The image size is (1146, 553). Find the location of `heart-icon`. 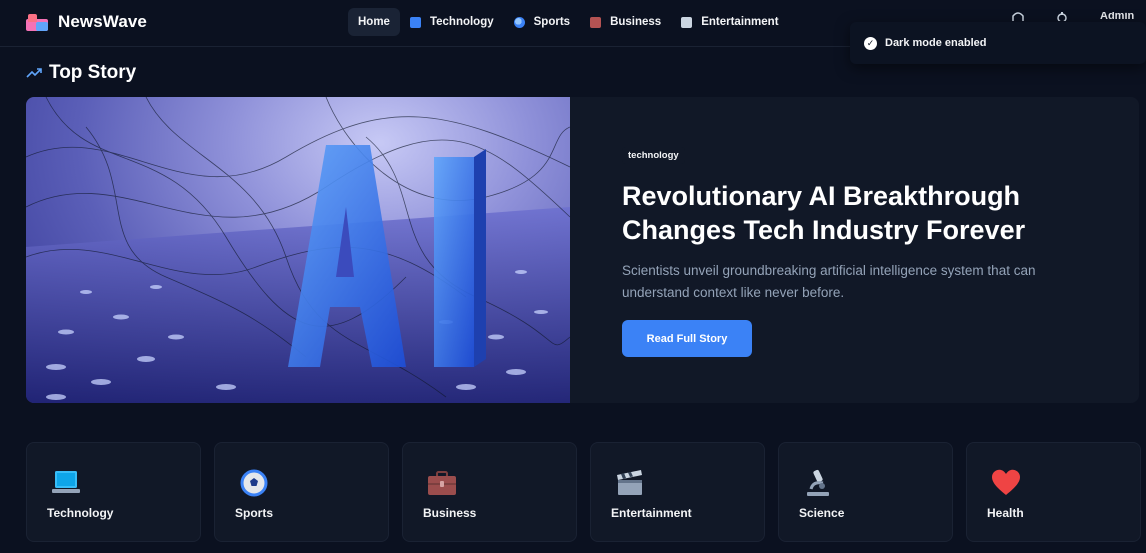

heart-icon is located at coordinates (1006, 483).